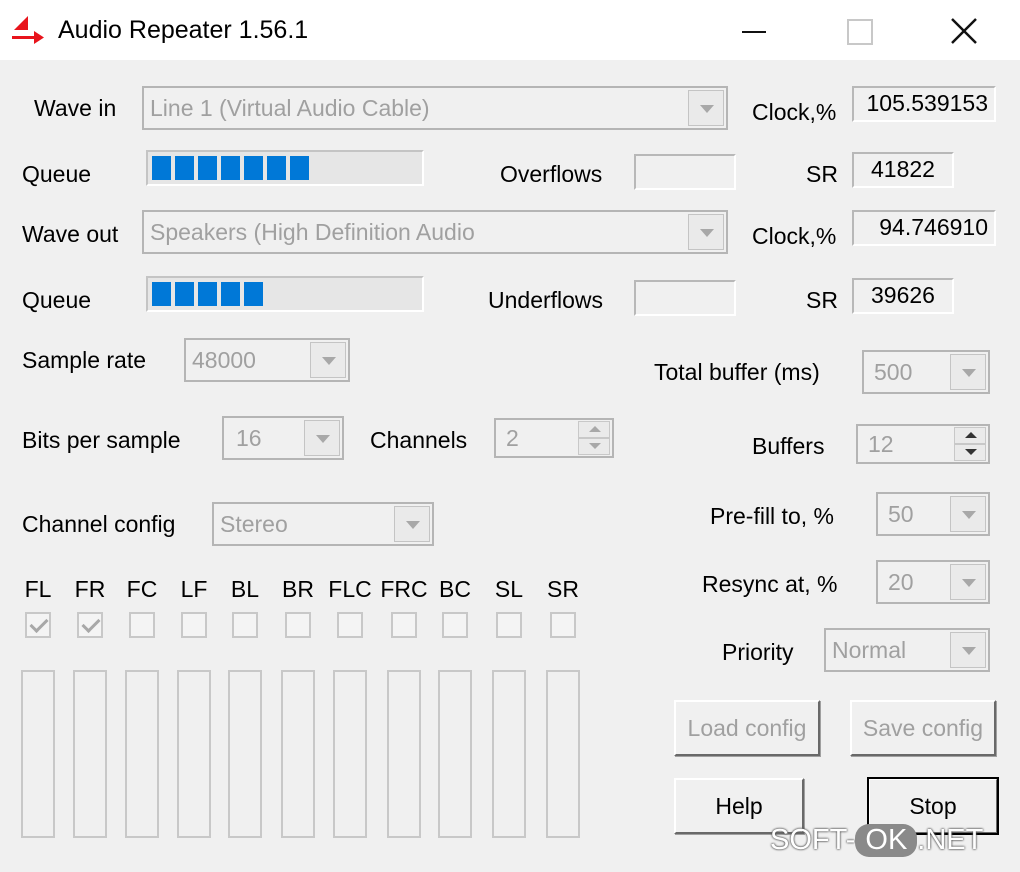 This screenshot has width=1020, height=872. I want to click on close-button, so click(962, 30).